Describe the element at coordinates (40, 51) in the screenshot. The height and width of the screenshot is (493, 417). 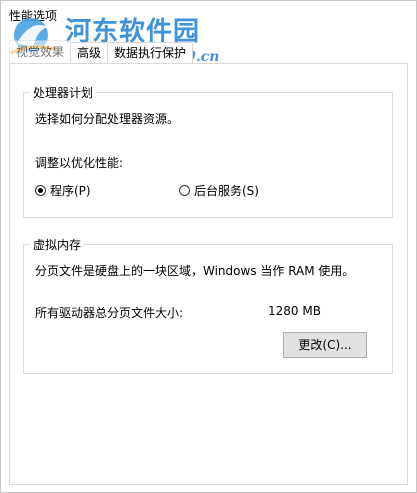
I see `tab-visual-effects: 视觉效果` at that location.